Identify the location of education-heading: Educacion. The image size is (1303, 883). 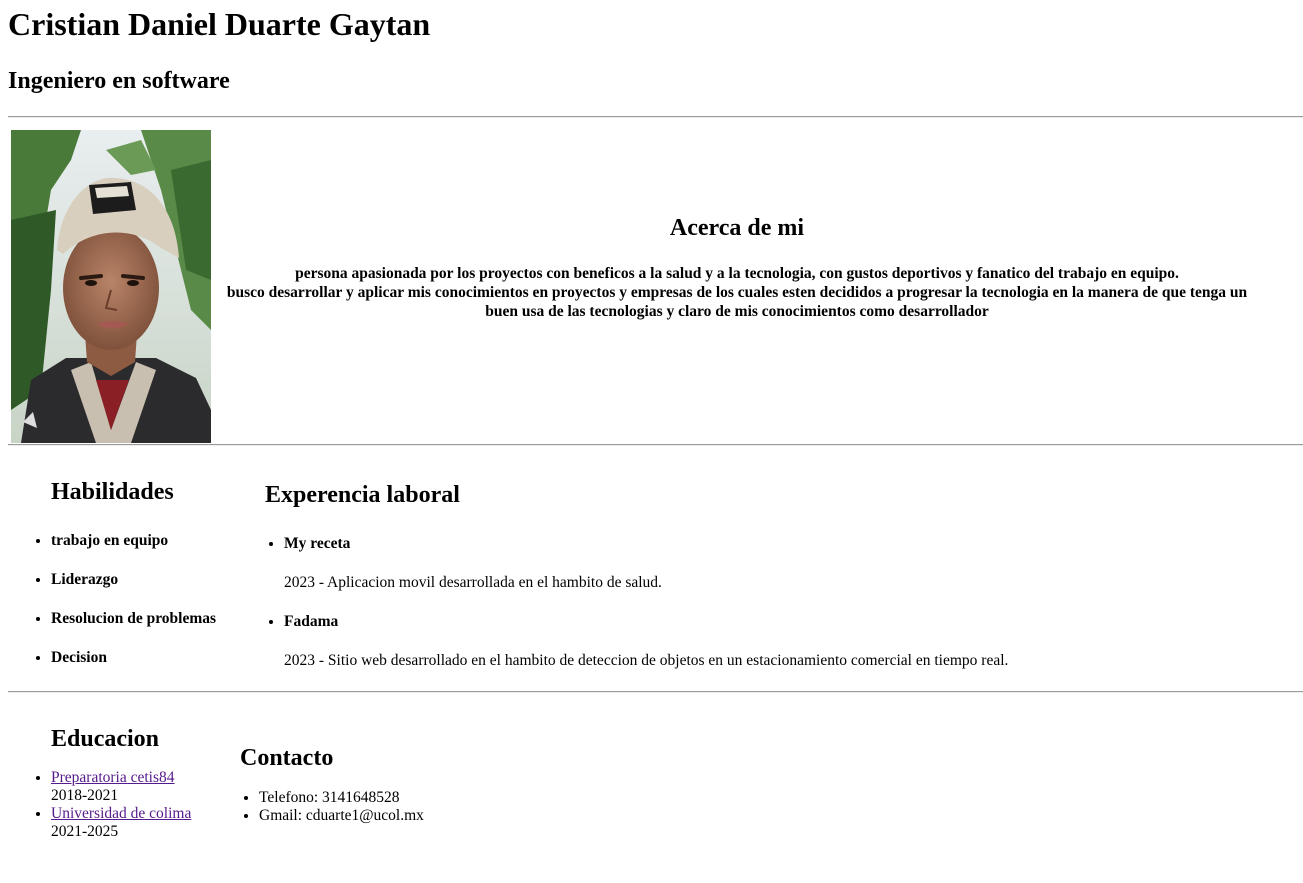
(105, 739).